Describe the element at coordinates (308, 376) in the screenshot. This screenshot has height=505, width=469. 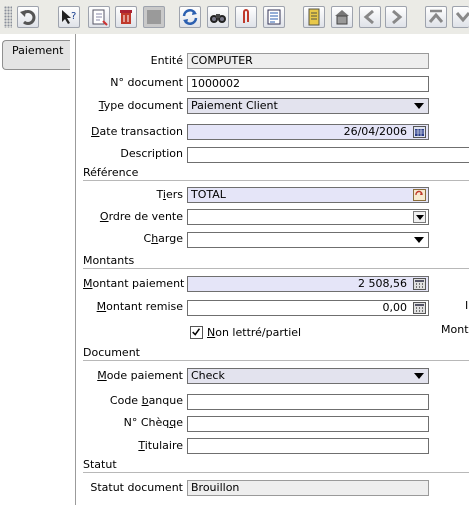
I see `mode-paiement-select: Check` at that location.